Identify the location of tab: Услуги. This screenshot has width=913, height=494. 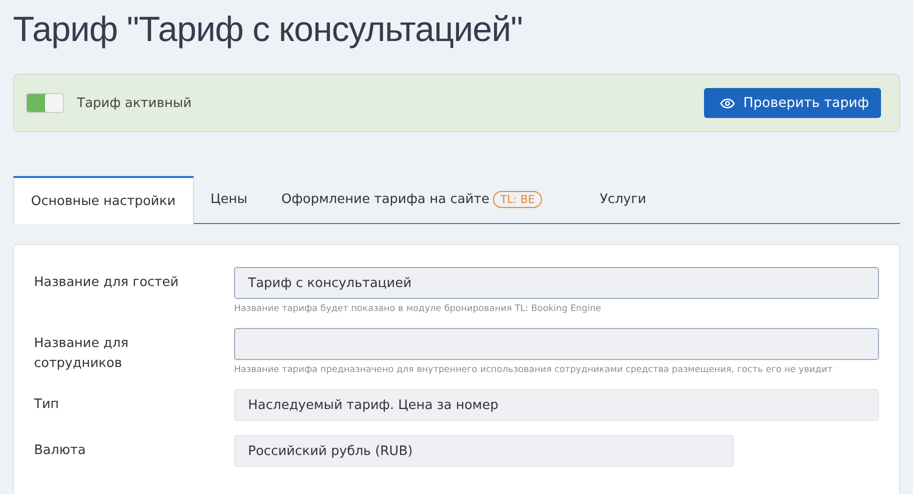
(623, 199).